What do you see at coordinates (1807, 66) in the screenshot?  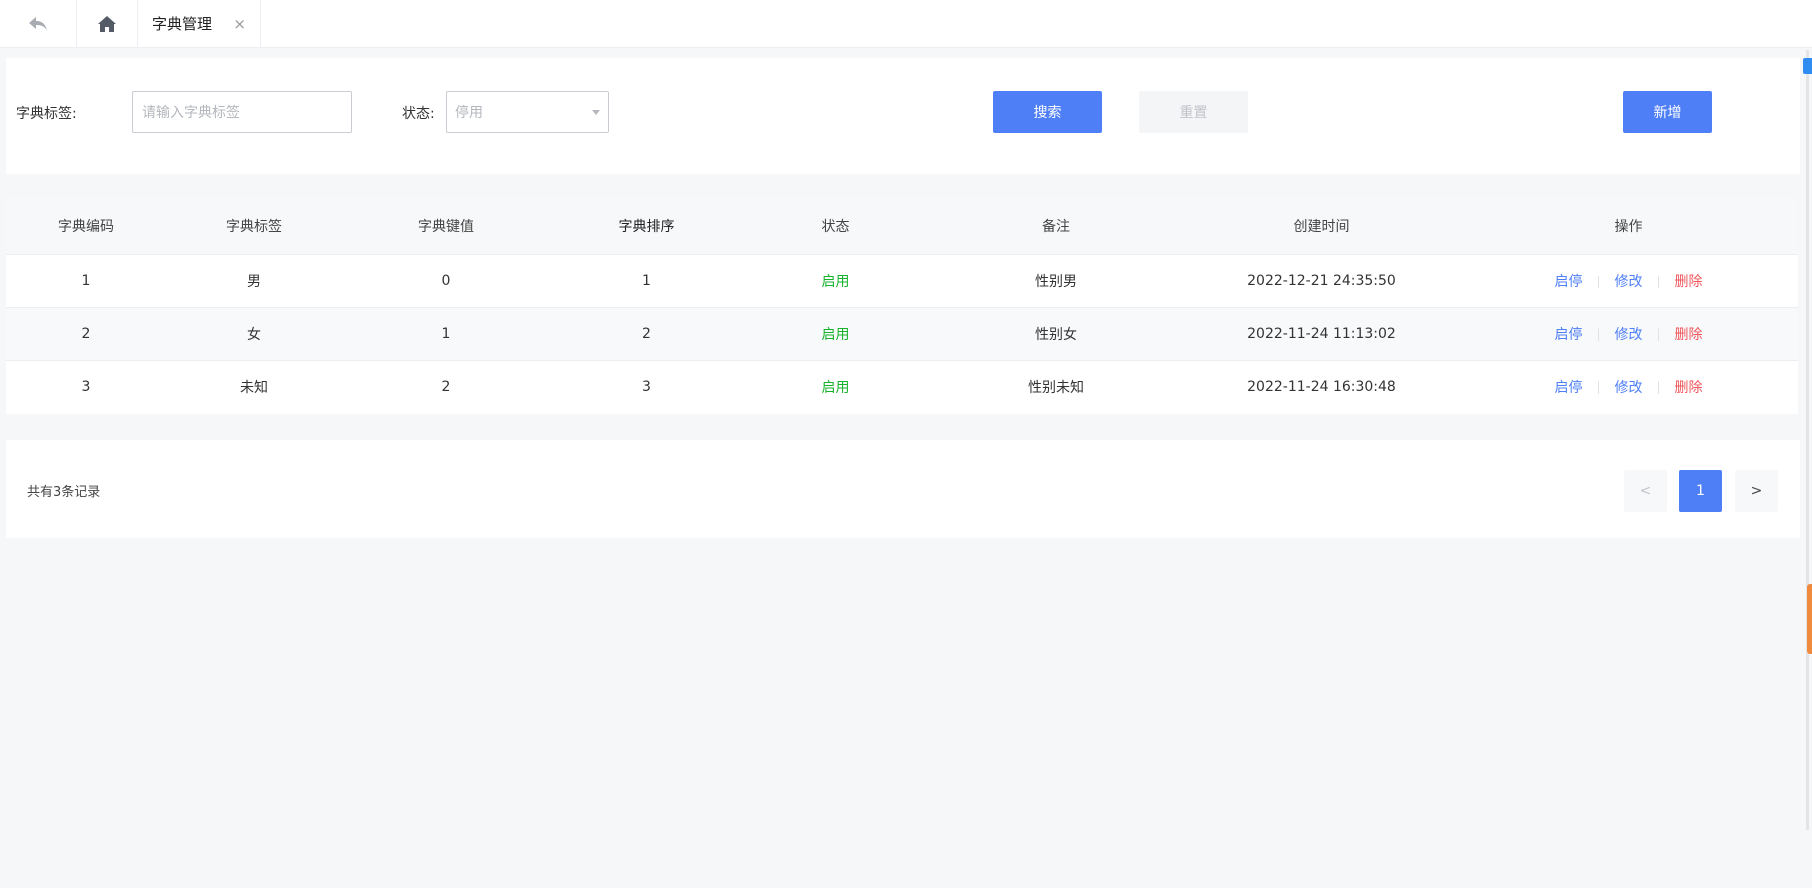 I see `side-tab-handle` at bounding box center [1807, 66].